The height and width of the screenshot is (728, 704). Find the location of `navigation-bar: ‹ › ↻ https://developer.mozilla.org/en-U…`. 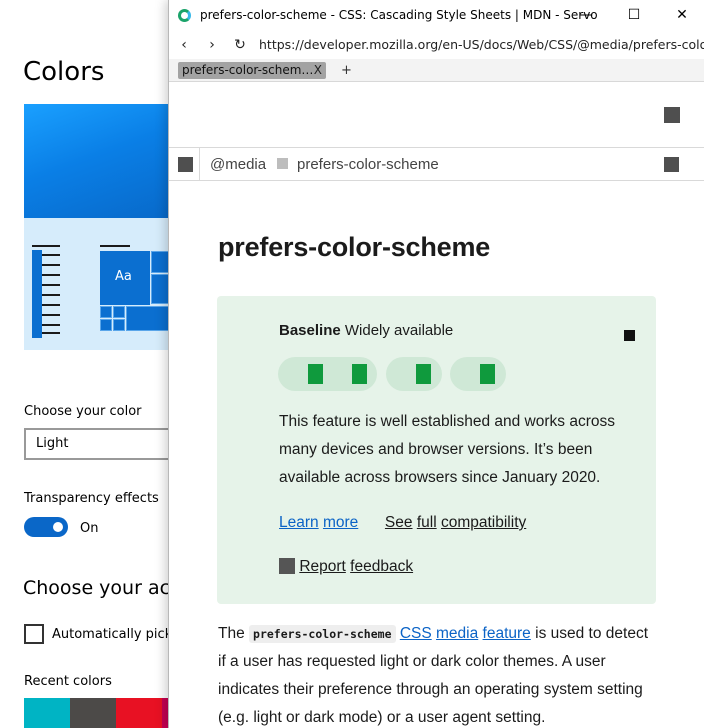

navigation-bar: ‹ › ↻ https://developer.mozilla.org/en-U… is located at coordinates (436, 45).